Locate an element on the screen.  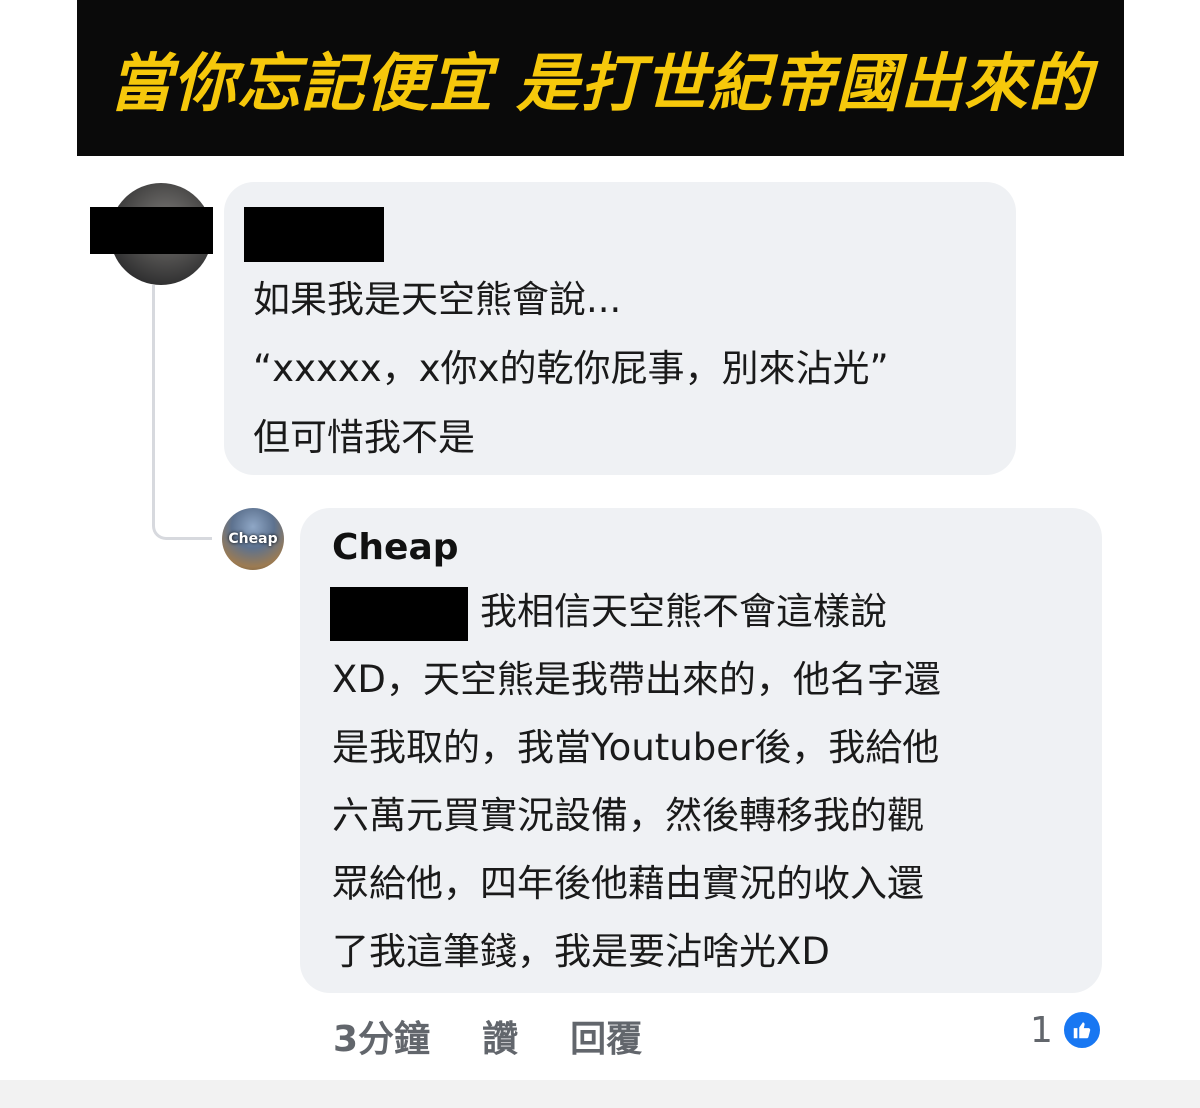
reply-line: 我相信天空熊不會這樣說 is located at coordinates (683, 611).